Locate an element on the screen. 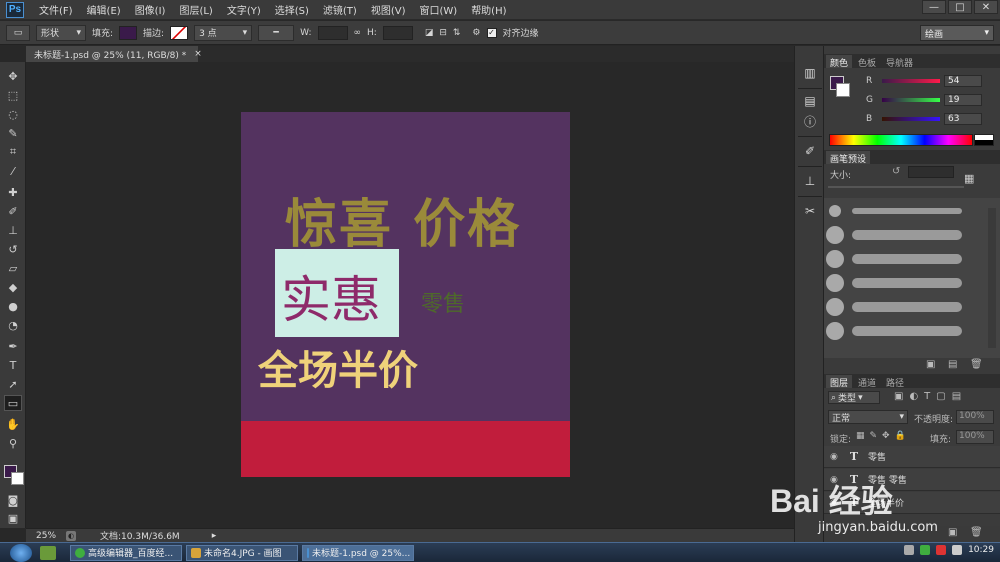  lasso-tool-icon: ◌ is located at coordinates (13, 114).